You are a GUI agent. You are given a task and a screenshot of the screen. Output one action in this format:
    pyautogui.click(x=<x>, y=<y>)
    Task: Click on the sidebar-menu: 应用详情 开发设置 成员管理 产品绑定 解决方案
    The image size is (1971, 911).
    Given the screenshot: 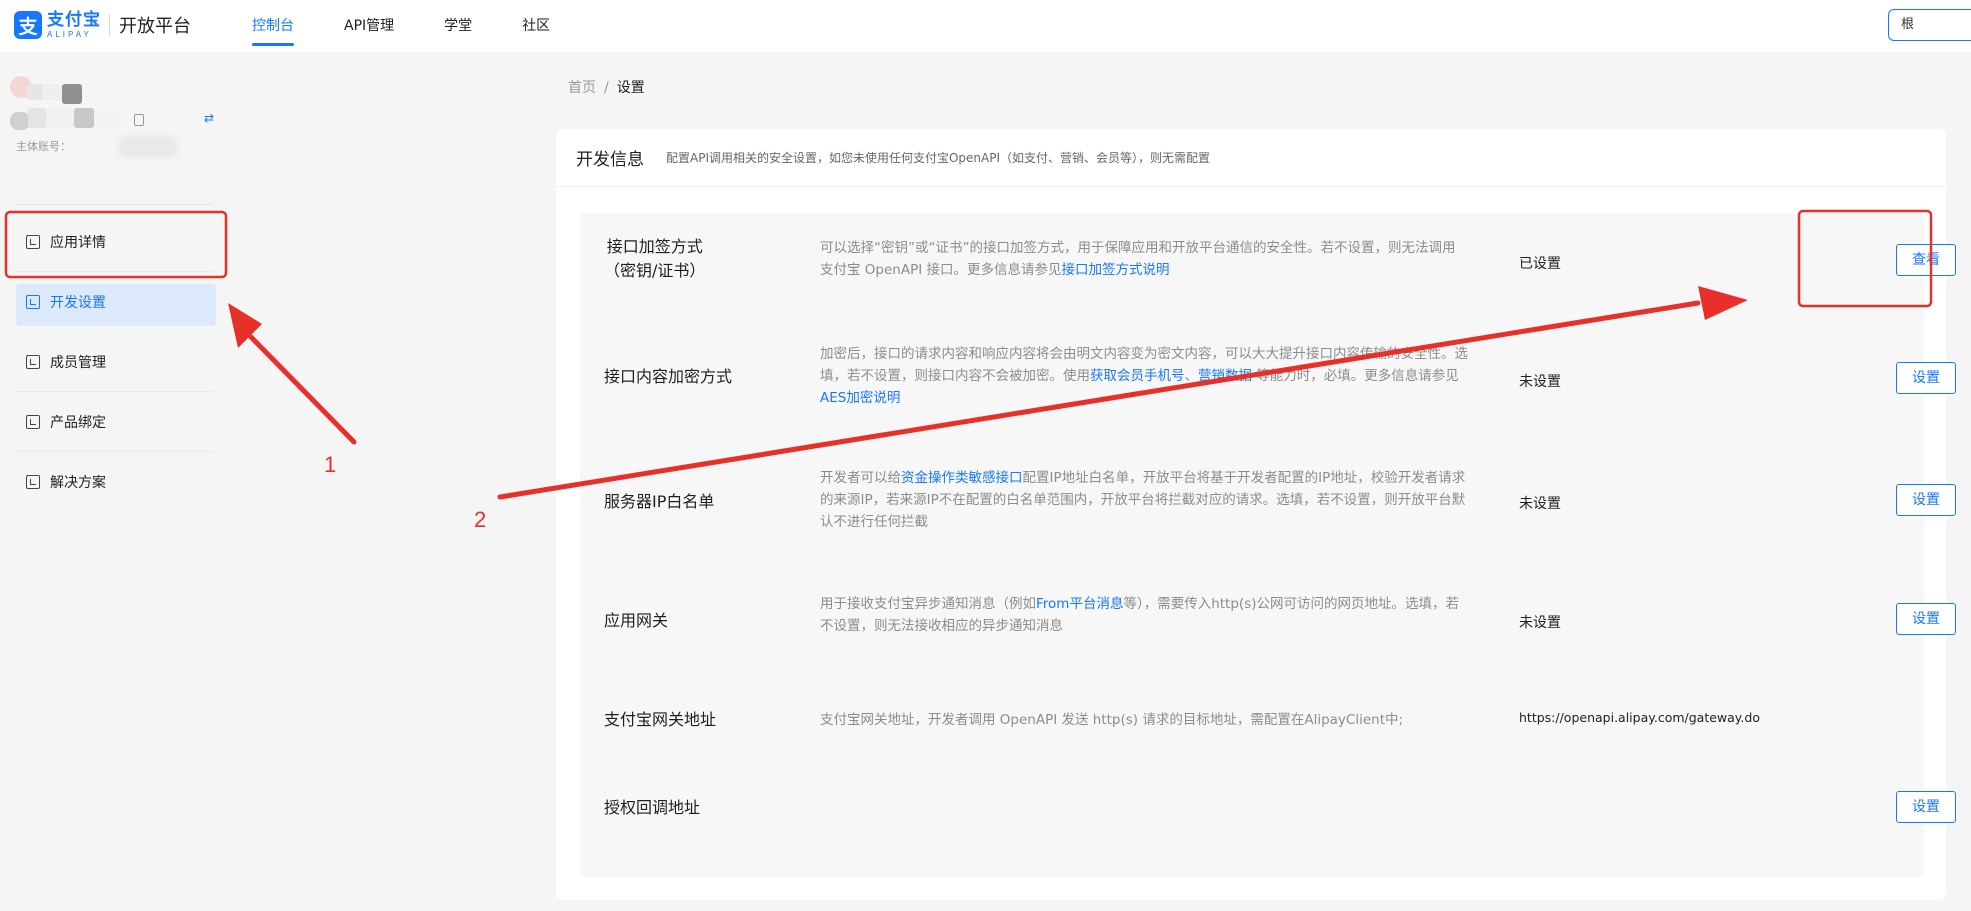 What is the action you would take?
    pyautogui.click(x=115, y=362)
    